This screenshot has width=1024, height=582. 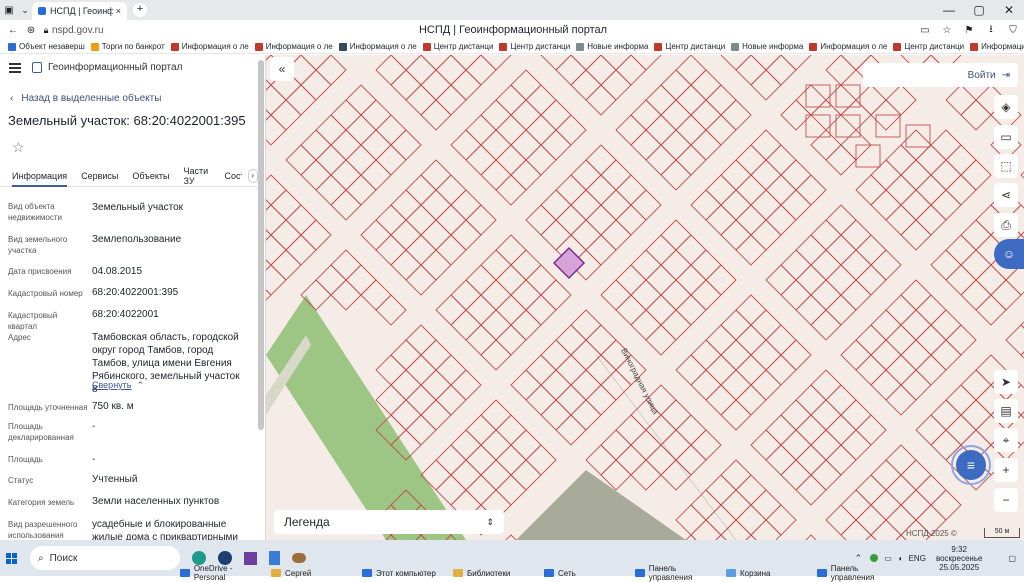 What do you see at coordinates (1006, 382) in the screenshot?
I see `locate-button: ➤` at bounding box center [1006, 382].